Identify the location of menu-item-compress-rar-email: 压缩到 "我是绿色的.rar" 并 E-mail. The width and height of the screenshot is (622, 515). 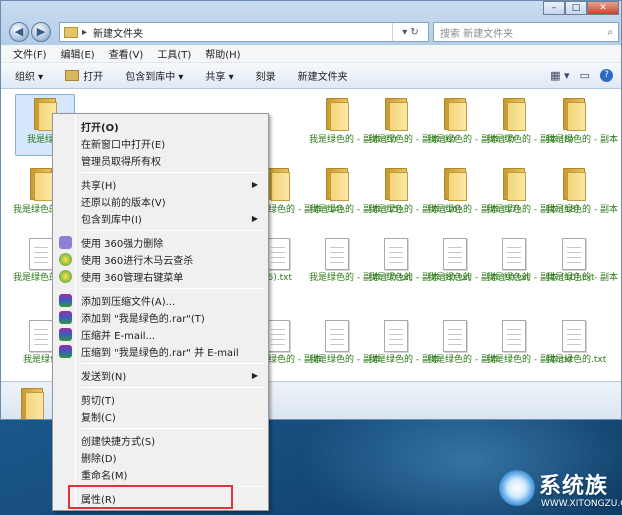
(160, 351).